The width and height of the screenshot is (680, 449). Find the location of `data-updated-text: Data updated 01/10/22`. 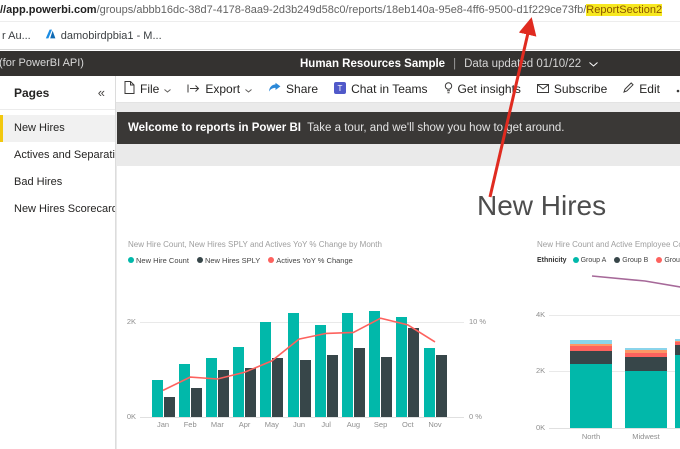

data-updated-text: Data updated 01/10/22 is located at coordinates (522, 64).